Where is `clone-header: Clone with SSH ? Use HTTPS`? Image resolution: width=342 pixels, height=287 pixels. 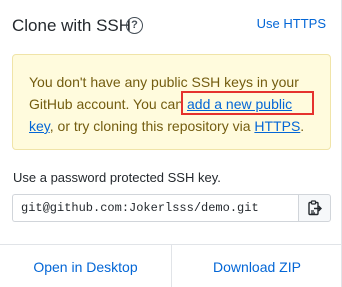 clone-header: Clone with SSH ? Use HTTPS is located at coordinates (170, 27).